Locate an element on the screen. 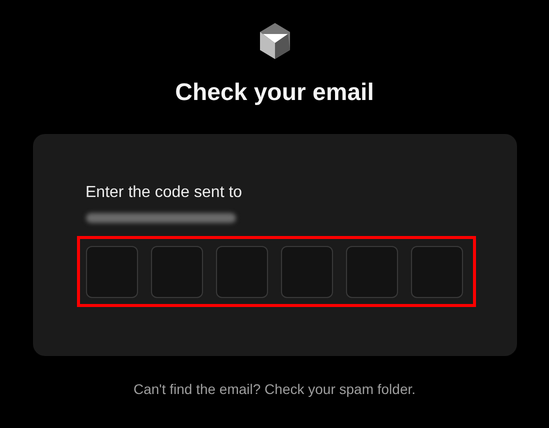  instruction-text: Enter the code sent to is located at coordinates (164, 193).